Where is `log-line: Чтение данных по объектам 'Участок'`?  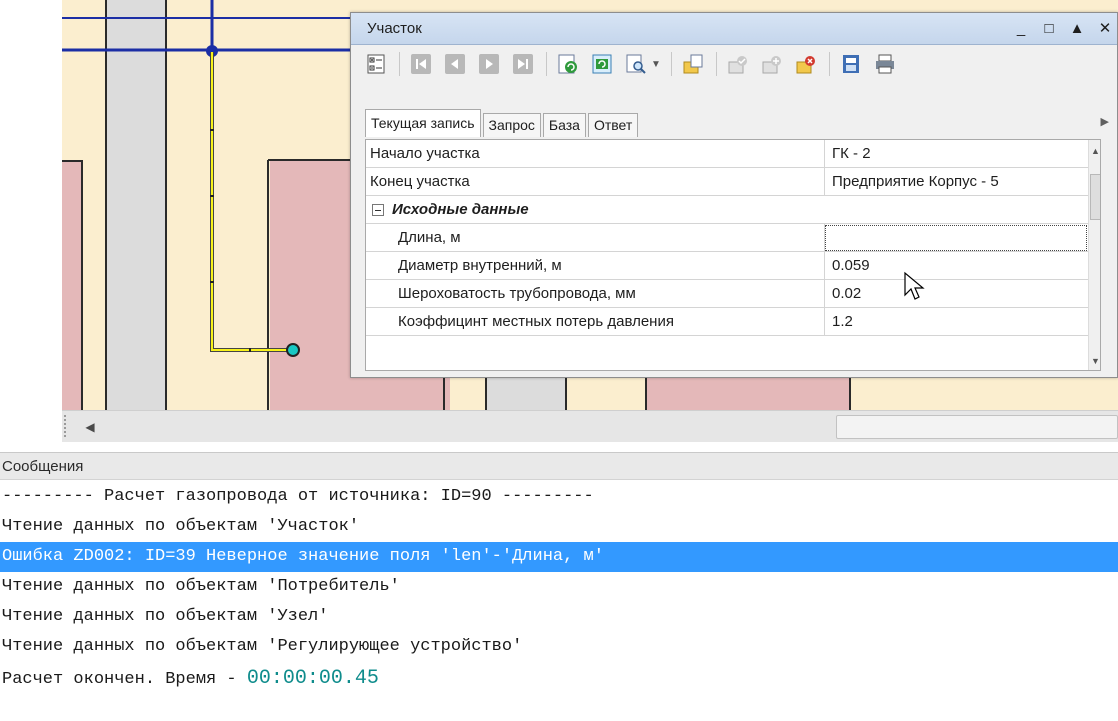
log-line: Чтение данных по объектам 'Участок' is located at coordinates (559, 527).